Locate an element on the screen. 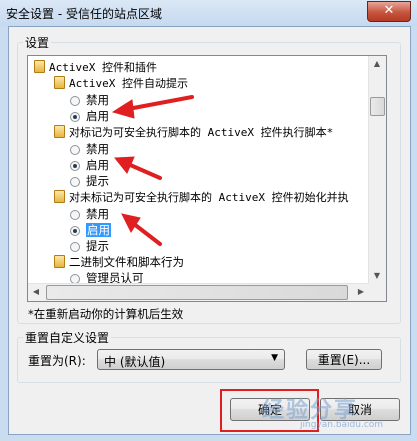 The width and height of the screenshot is (417, 441). horizontal-scroll-thumb is located at coordinates (197, 292).